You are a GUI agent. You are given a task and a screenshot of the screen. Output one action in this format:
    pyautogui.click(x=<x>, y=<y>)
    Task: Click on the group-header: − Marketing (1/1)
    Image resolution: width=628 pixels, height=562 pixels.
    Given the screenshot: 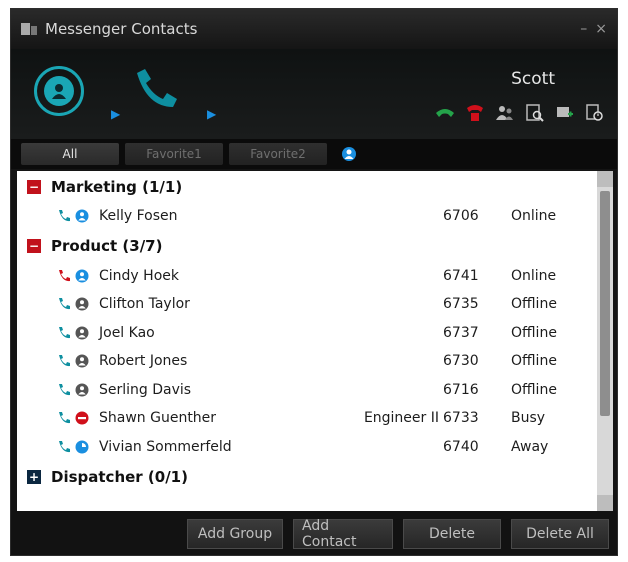 What is the action you would take?
    pyautogui.click(x=307, y=186)
    